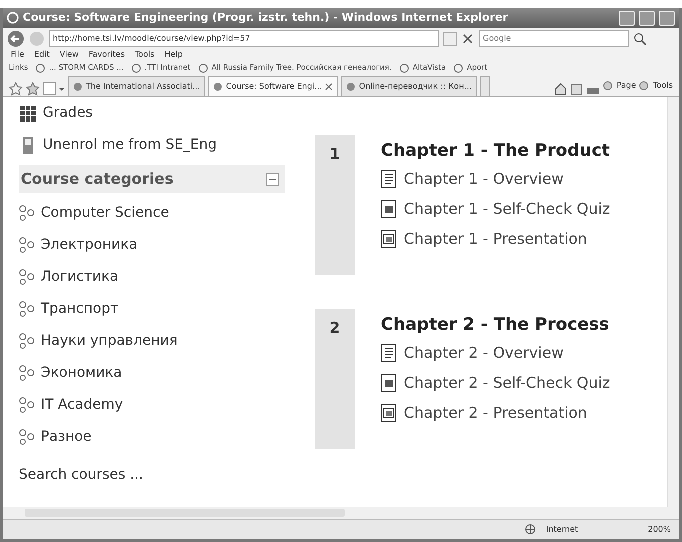 The height and width of the screenshot is (542, 682). Describe the element at coordinates (69, 55) in the screenshot. I see `menu-item: View` at that location.